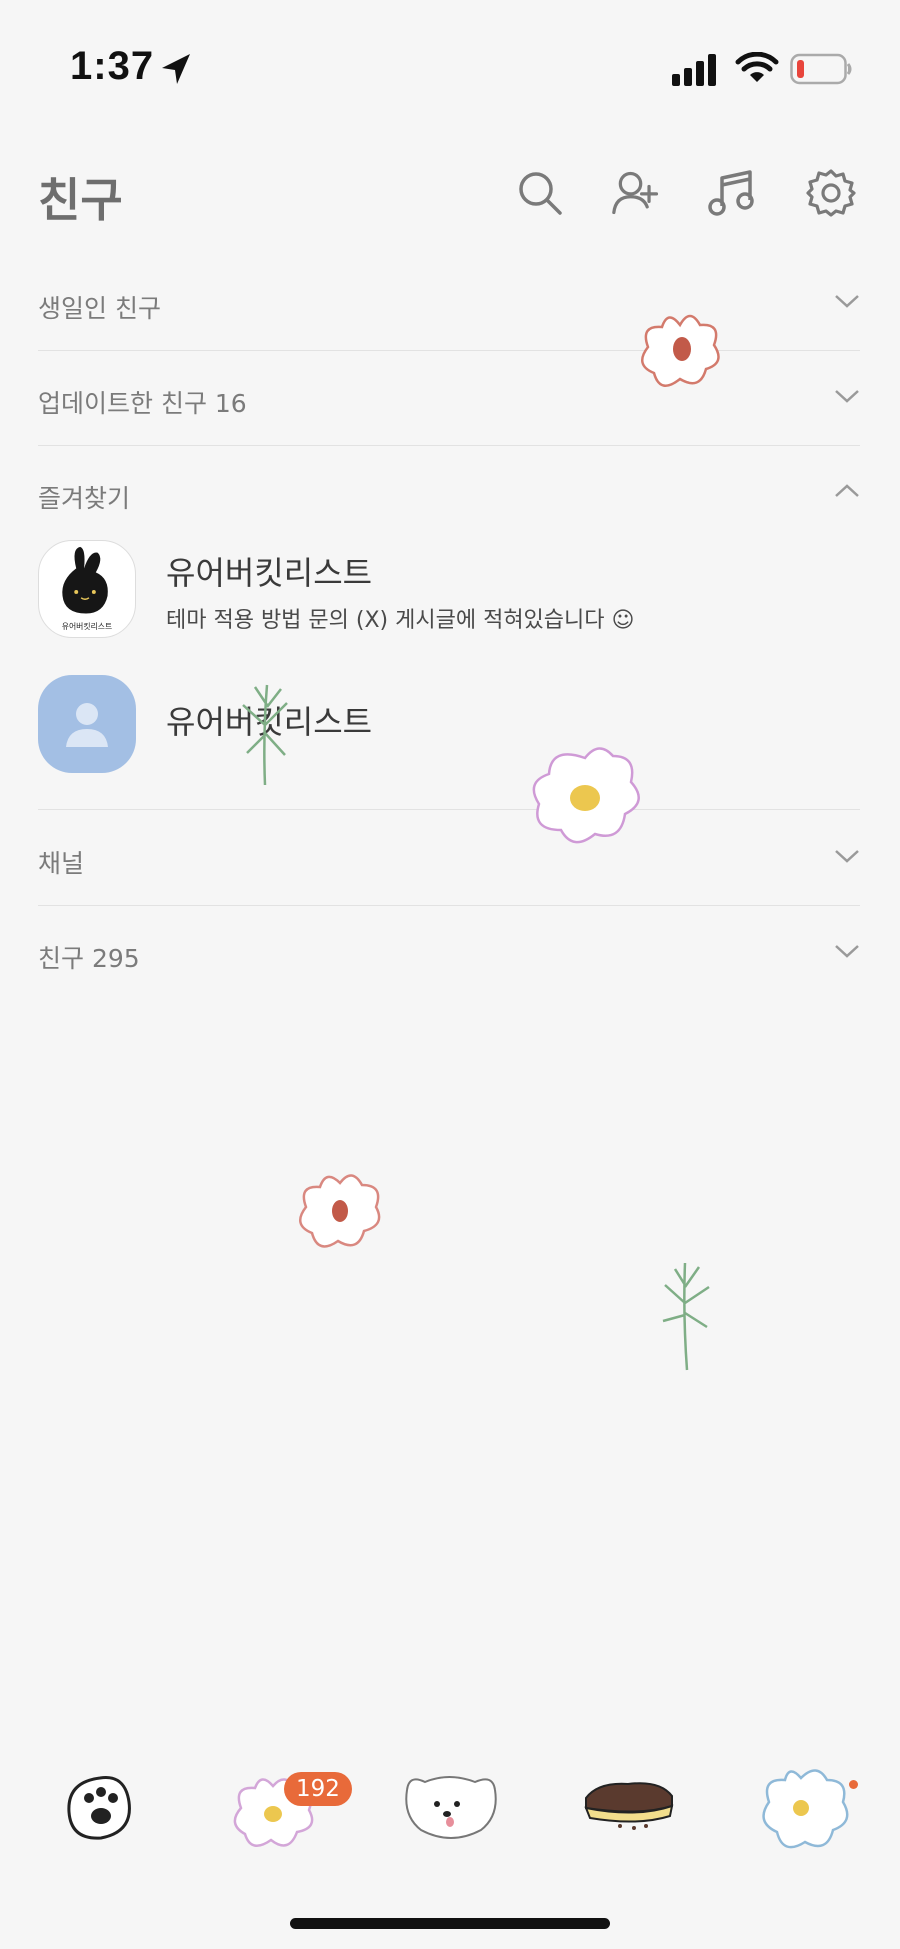  Describe the element at coordinates (757, 67) in the screenshot. I see `wifi-icon` at that location.